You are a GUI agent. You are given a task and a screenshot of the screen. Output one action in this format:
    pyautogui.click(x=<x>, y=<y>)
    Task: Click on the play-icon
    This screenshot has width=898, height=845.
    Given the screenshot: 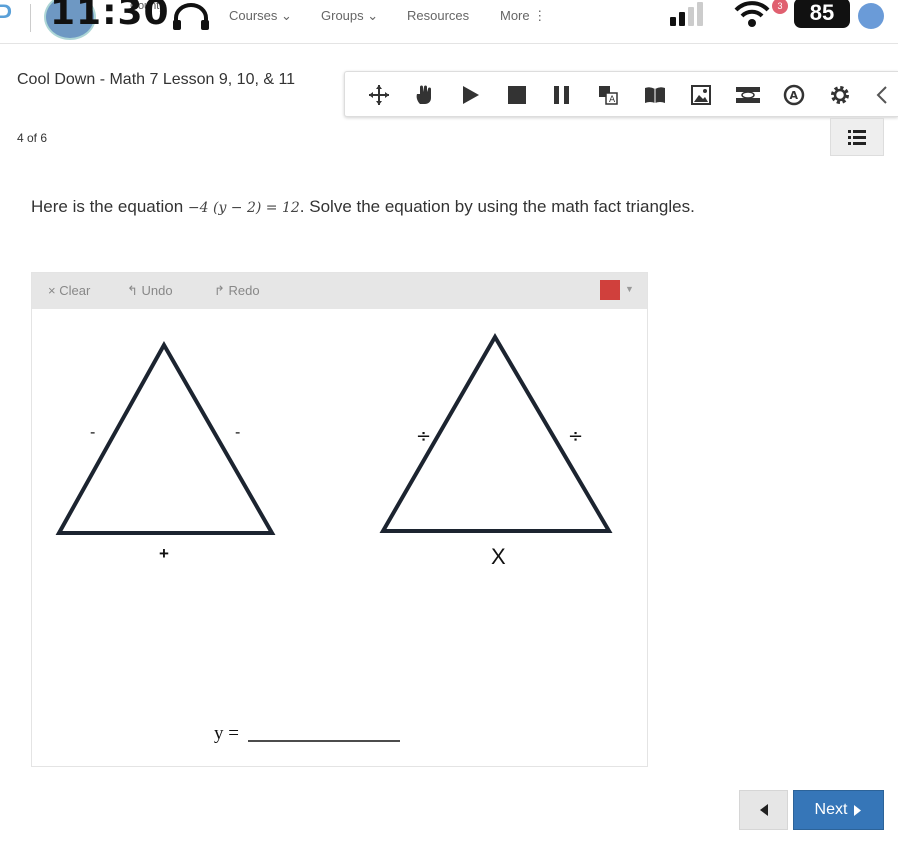 What is the action you would take?
    pyautogui.click(x=470, y=95)
    